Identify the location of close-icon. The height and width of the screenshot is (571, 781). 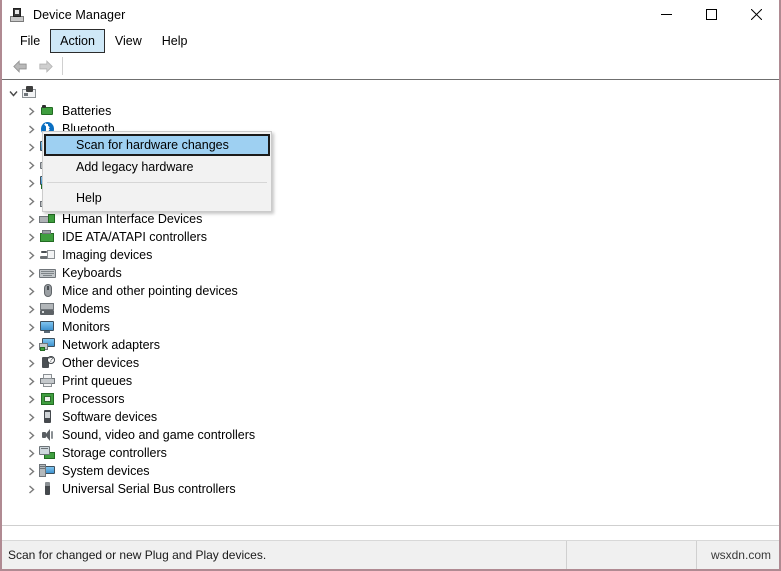
(756, 14).